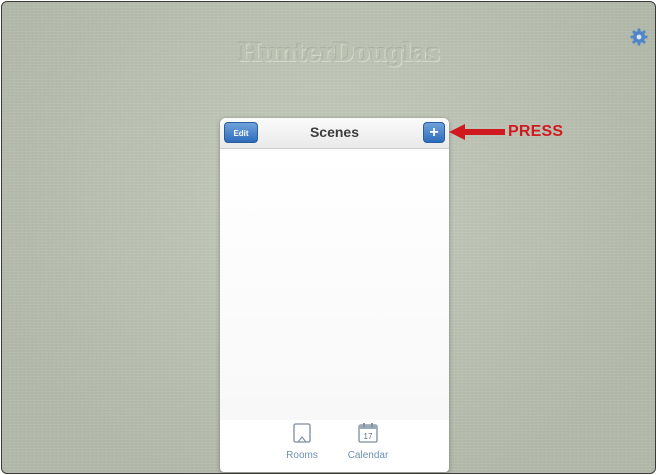 This screenshot has width=658, height=475. What do you see at coordinates (536, 131) in the screenshot?
I see `press-callout: PRESS` at bounding box center [536, 131].